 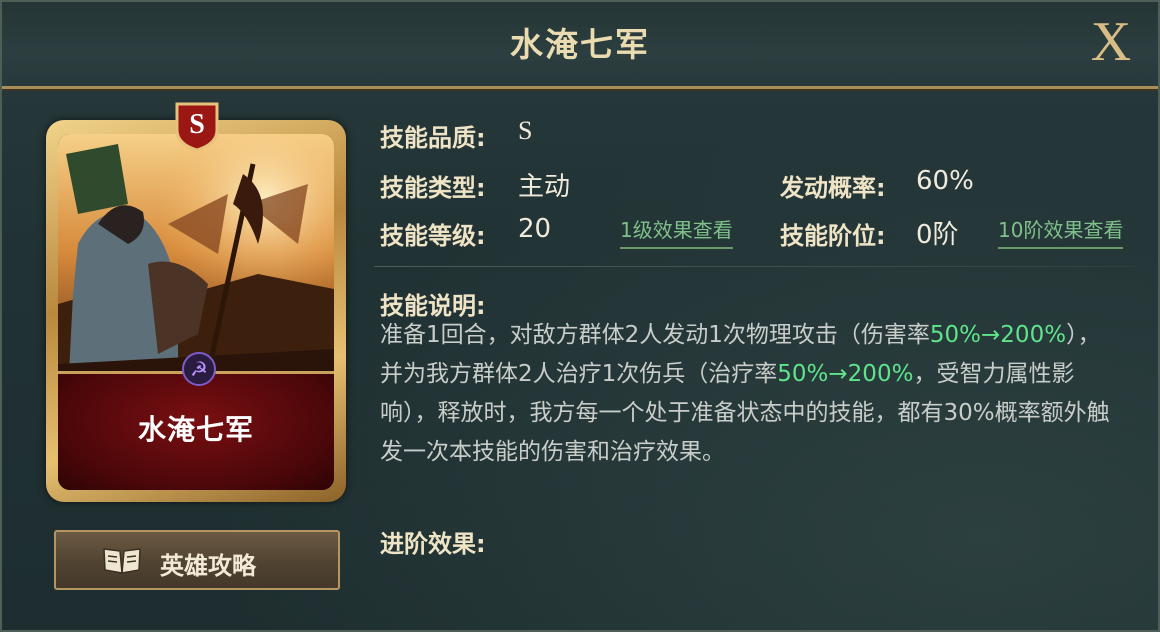 I want to click on type-value: 主动, so click(x=544, y=187).